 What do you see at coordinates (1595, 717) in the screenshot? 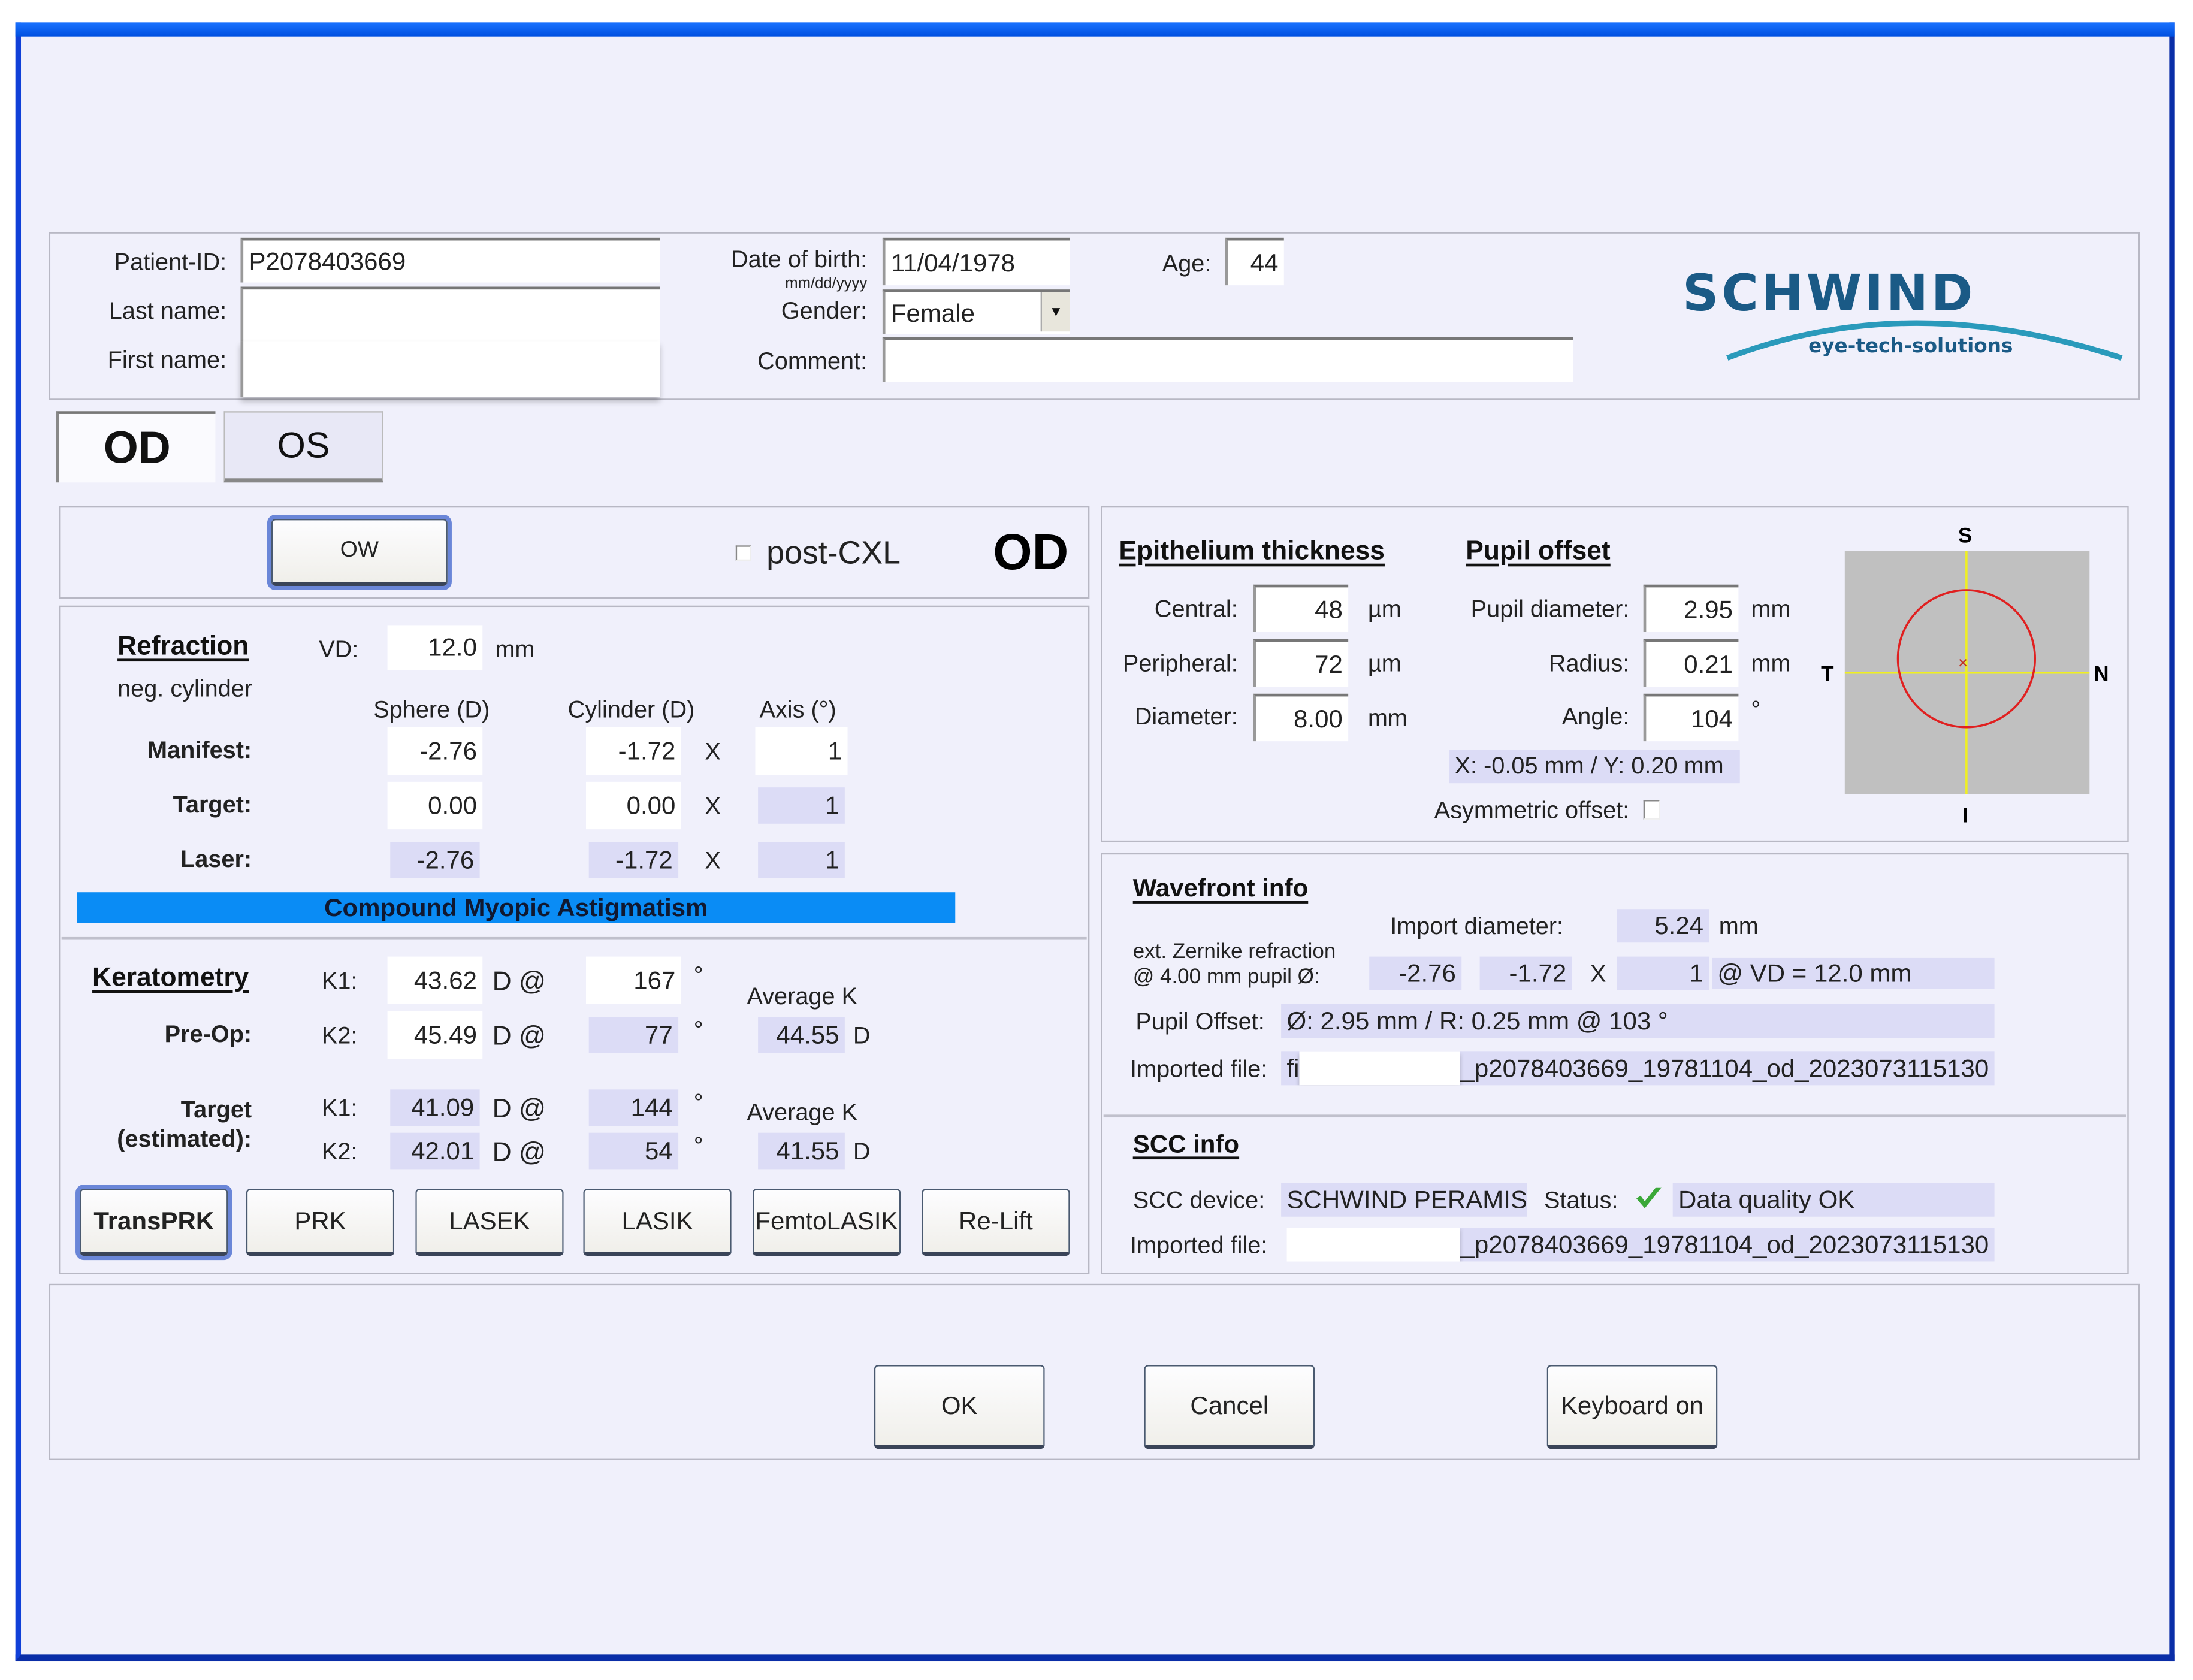
I see `pupil-angle-label: Angle:` at bounding box center [1595, 717].